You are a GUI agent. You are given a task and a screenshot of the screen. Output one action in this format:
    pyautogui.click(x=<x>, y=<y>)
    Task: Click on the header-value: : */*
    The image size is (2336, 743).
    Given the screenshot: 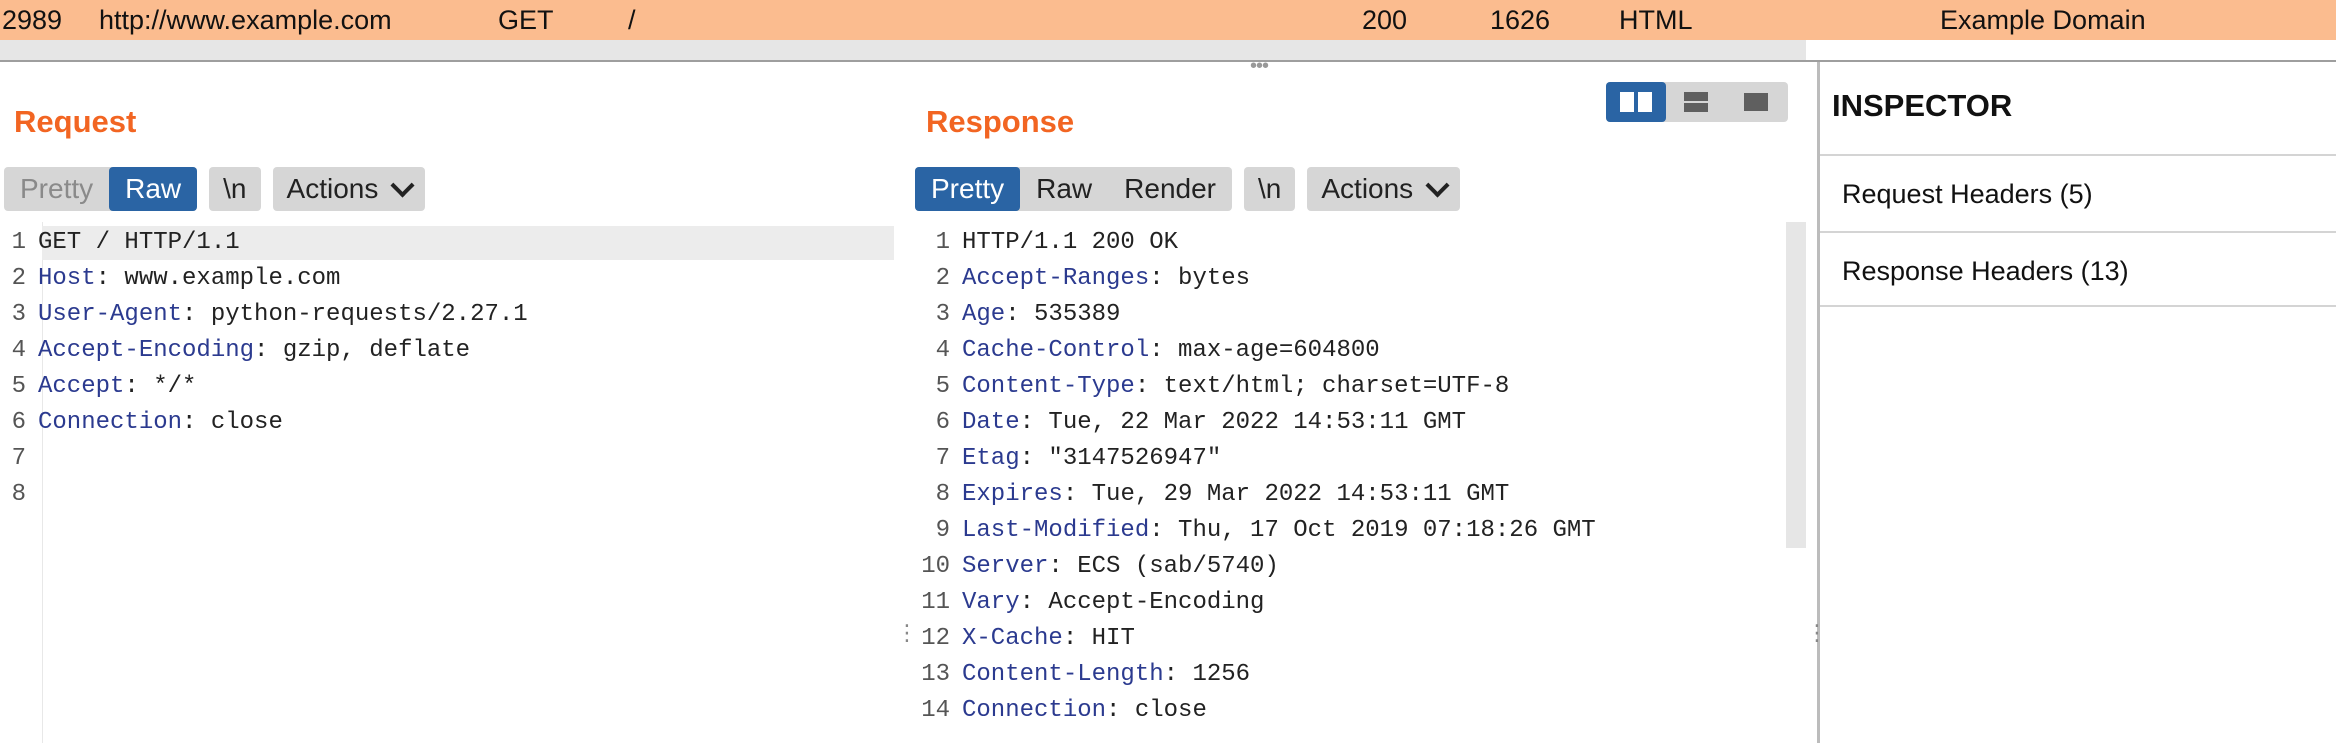 What is the action you would take?
    pyautogui.click(x=160, y=386)
    